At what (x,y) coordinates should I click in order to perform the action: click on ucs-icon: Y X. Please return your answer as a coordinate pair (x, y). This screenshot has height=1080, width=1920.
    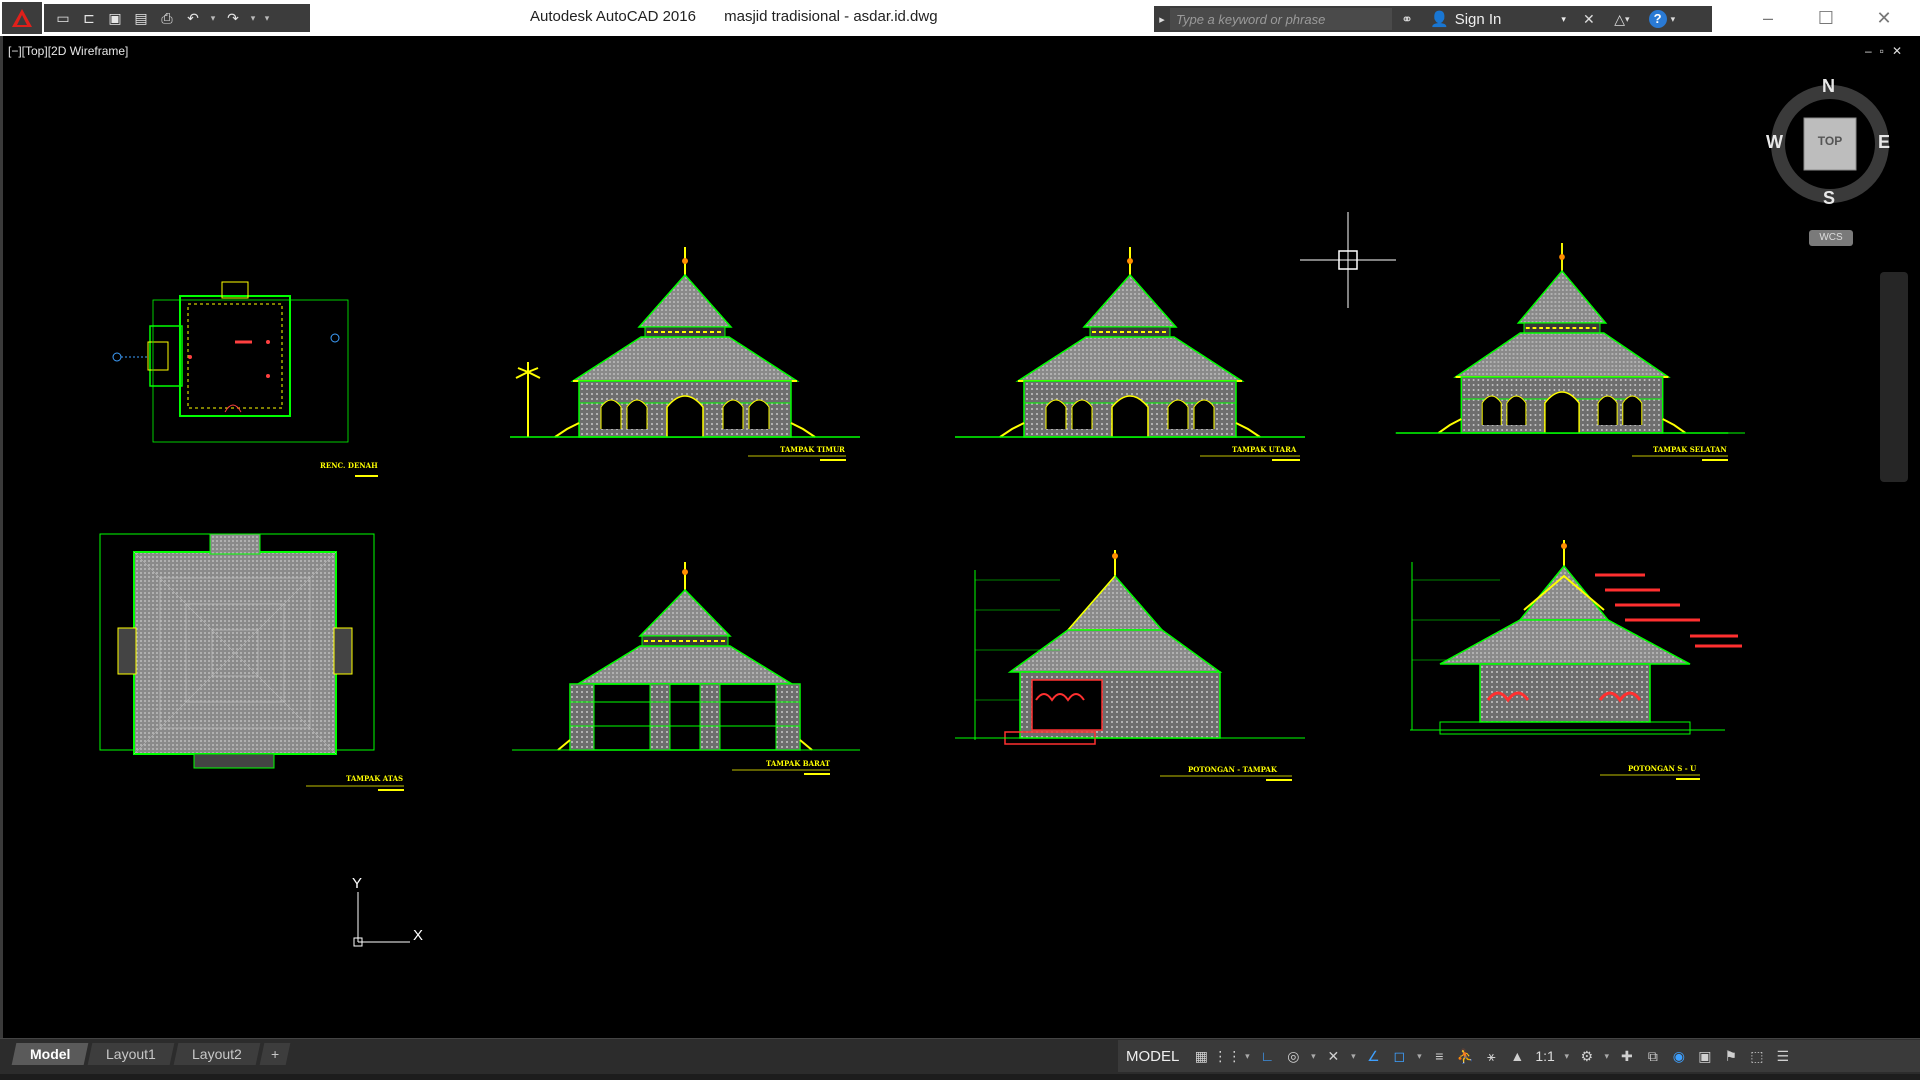
    Looking at the image, I should click on (387, 911).